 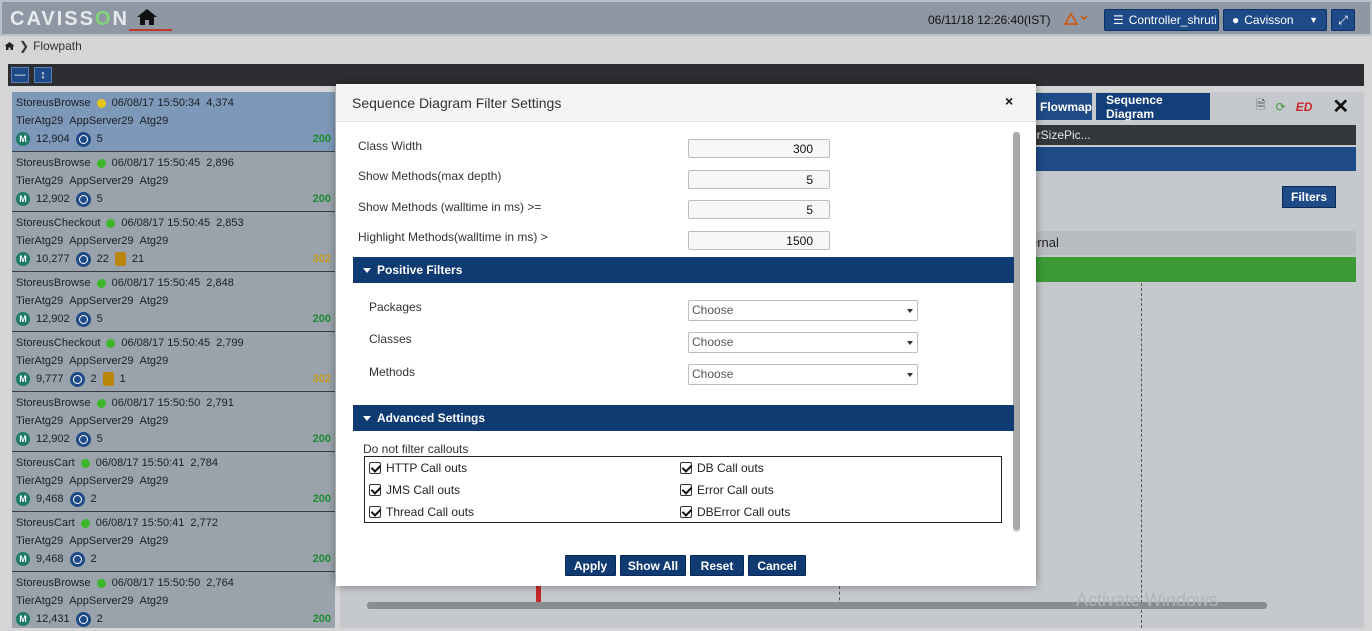 What do you see at coordinates (683, 270) in the screenshot?
I see `positive-filters-header: Positive Filters` at bounding box center [683, 270].